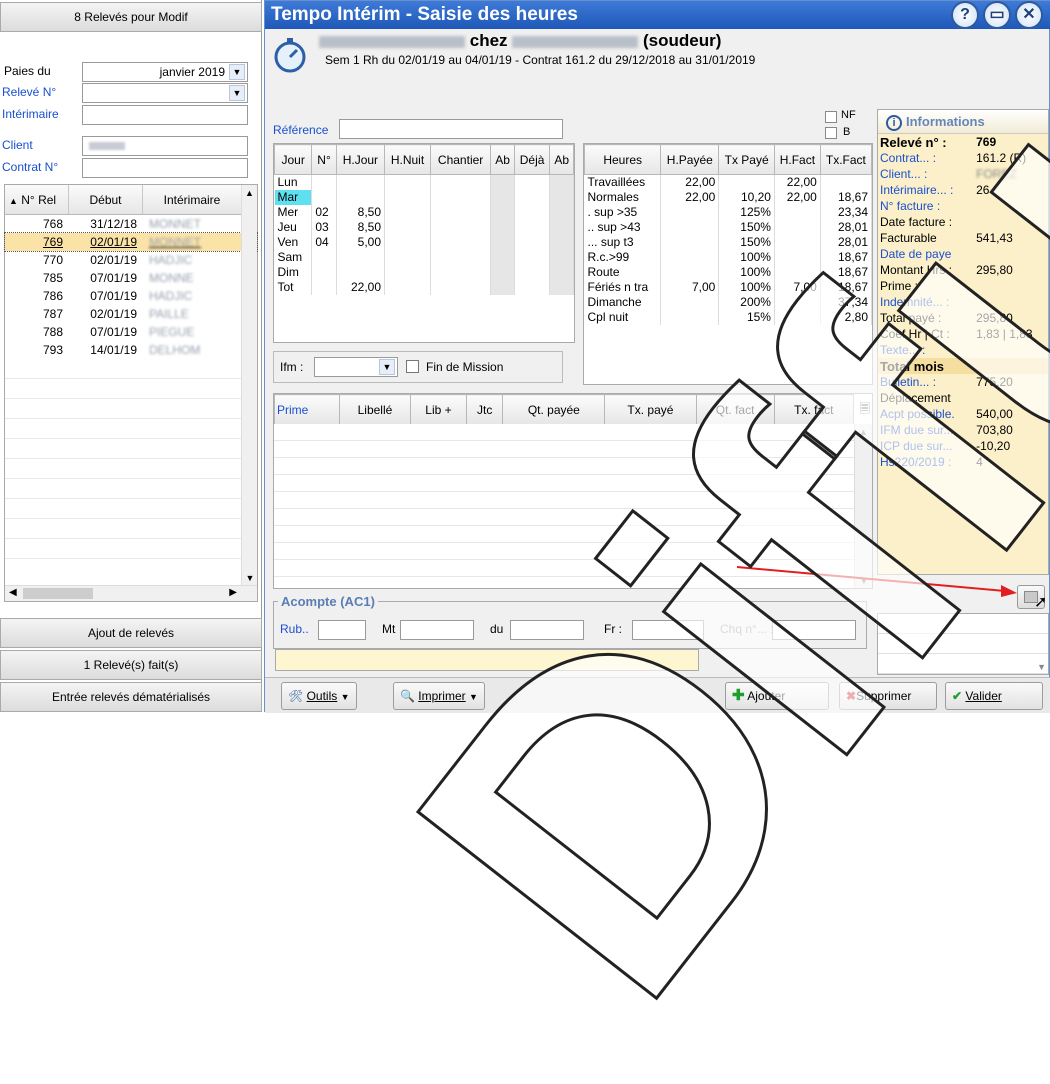  Describe the element at coordinates (356, 367) in the screenshot. I see `ifm-select: ▼` at that location.